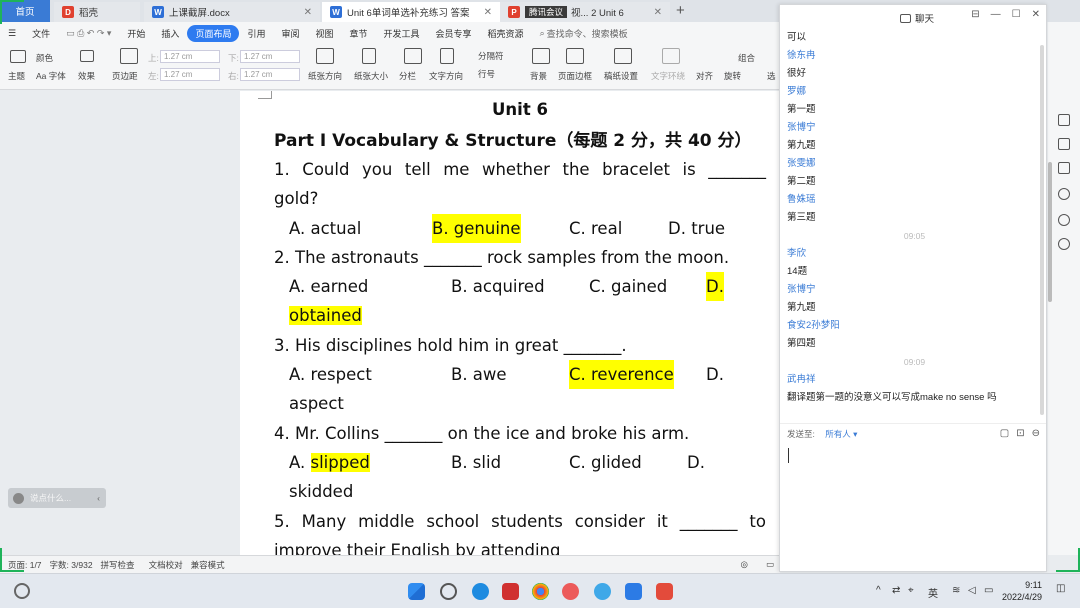  What do you see at coordinates (914, 326) in the screenshot?
I see `chat-sender-name: 食安2孙梦阳` at bounding box center [914, 326].